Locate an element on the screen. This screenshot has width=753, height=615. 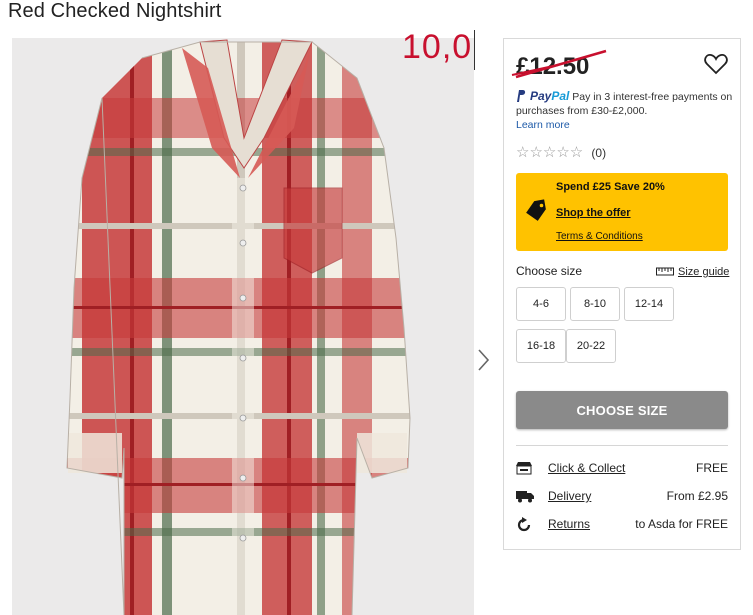
offer-title: Spend £25 Save 20% is located at coordinates (610, 187).